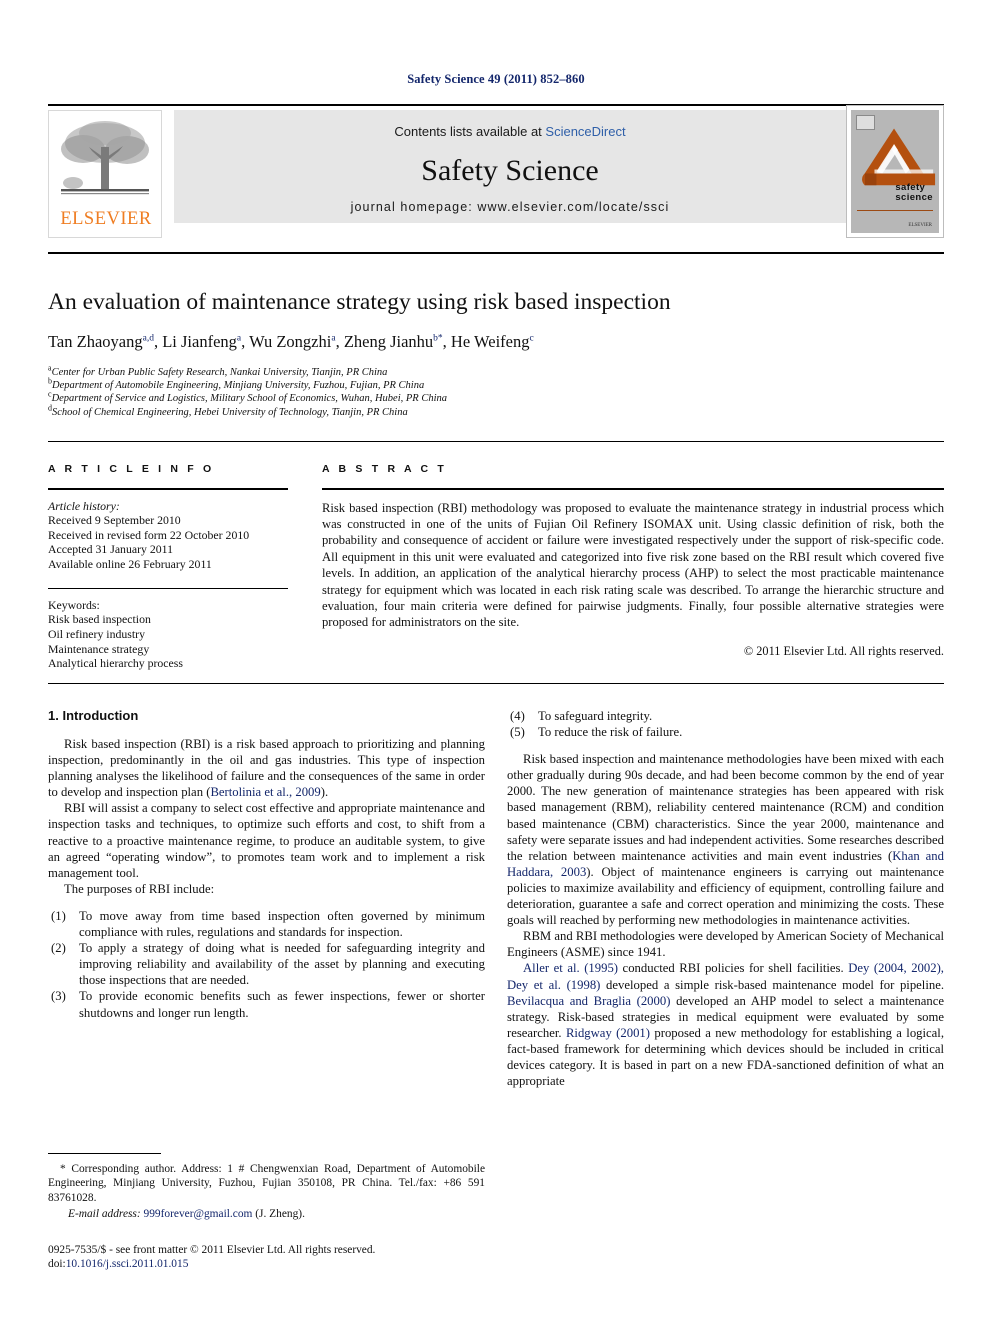 Image resolution: width=992 pixels, height=1323 pixels. I want to click on journal-cover-thumbnail: safety science ELSEVIER, so click(895, 171).